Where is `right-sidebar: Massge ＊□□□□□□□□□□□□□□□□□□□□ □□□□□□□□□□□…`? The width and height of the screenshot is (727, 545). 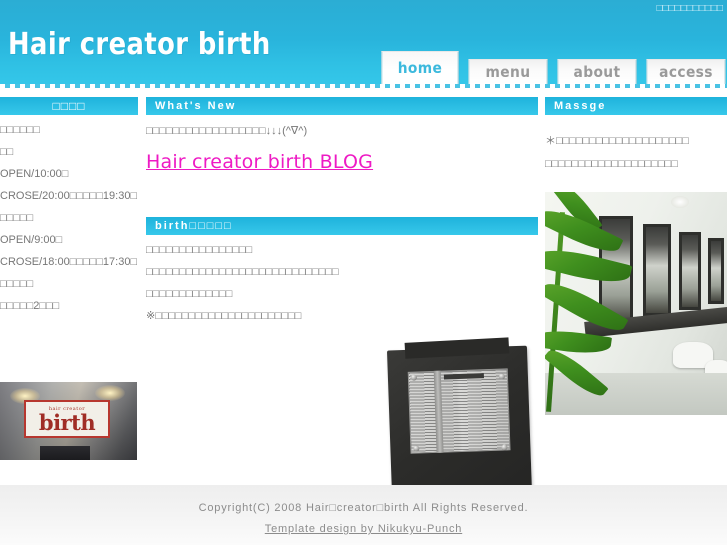
right-sidebar: Massge ＊□□□□□□□□□□□□□□□□□□□□ □□□□□□□□□□□… is located at coordinates (636, 256).